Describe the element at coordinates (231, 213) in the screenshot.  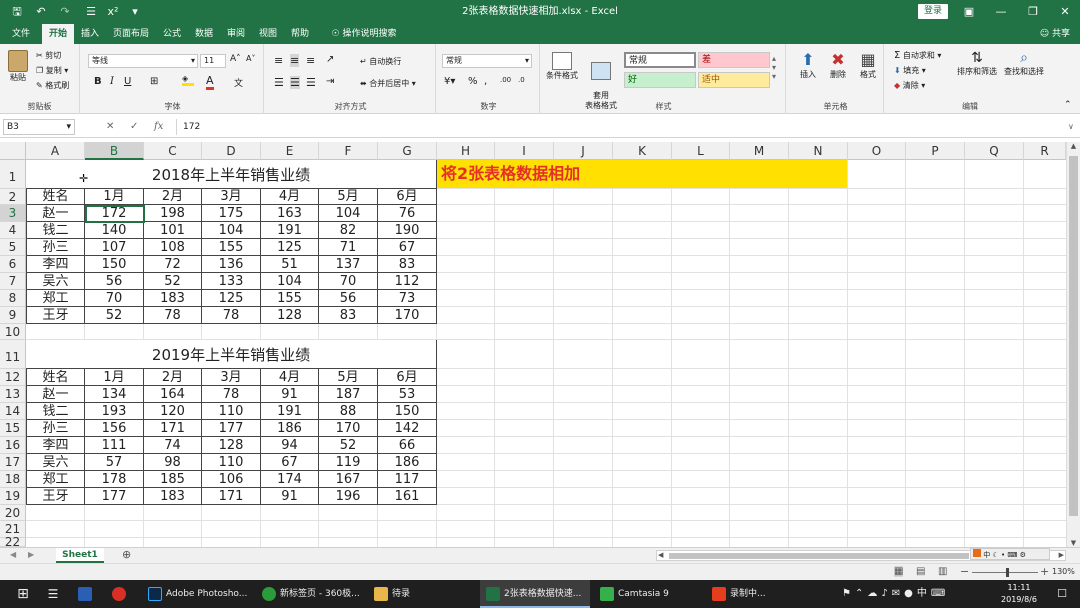
I see `table-cell: 175` at that location.